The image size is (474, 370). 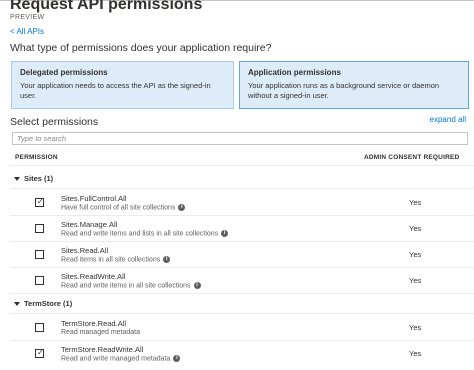 I want to click on permission-description: Read items in all site collections i, so click(x=116, y=260).